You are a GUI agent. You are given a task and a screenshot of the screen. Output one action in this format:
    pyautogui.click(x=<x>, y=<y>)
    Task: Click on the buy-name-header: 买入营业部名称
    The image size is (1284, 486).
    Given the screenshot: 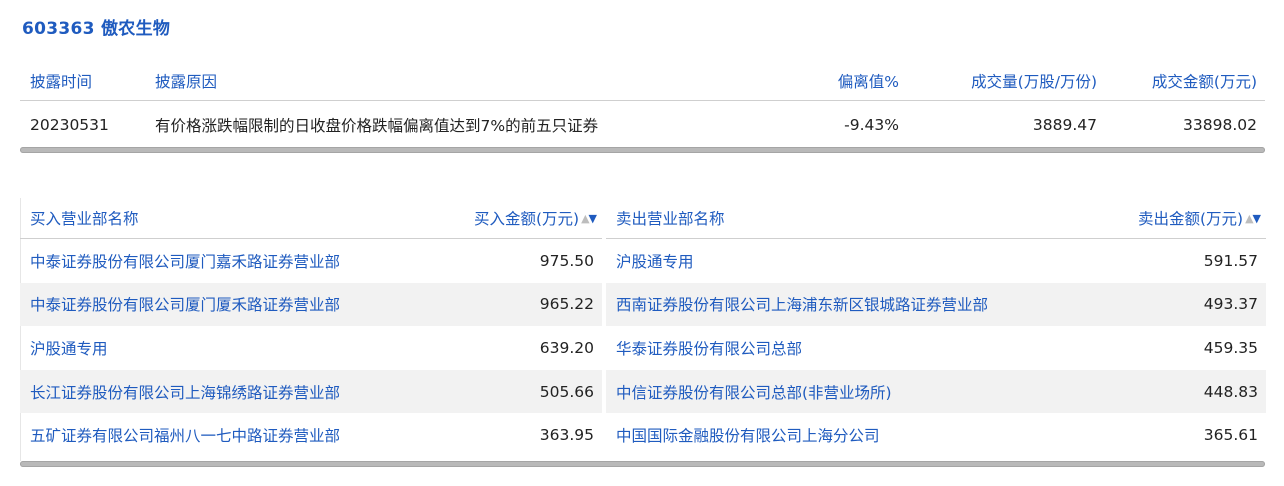 What is the action you would take?
    pyautogui.click(x=84, y=219)
    